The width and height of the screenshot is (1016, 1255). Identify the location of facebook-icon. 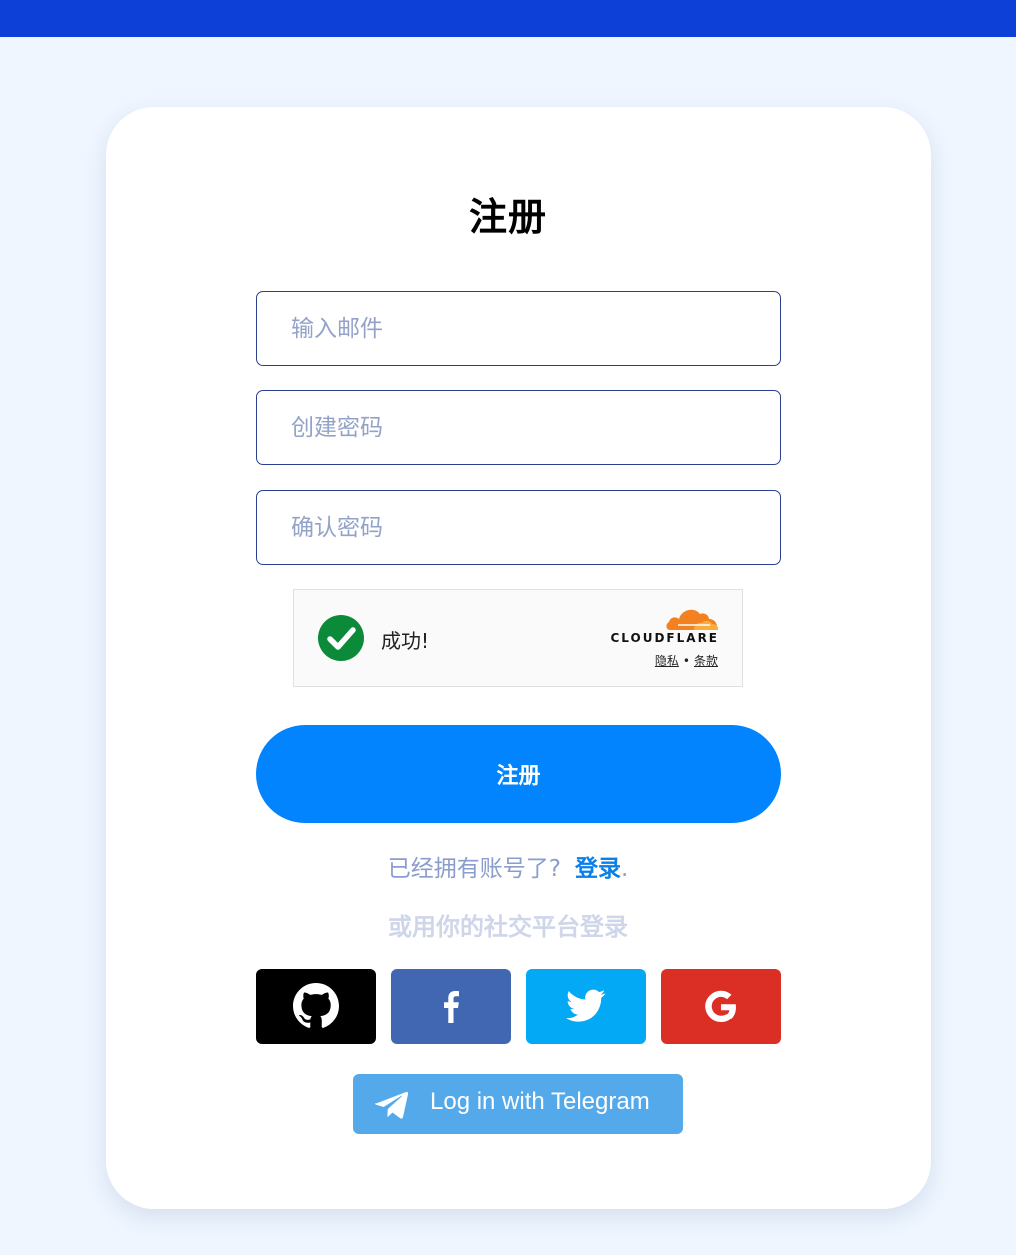
(451, 1007).